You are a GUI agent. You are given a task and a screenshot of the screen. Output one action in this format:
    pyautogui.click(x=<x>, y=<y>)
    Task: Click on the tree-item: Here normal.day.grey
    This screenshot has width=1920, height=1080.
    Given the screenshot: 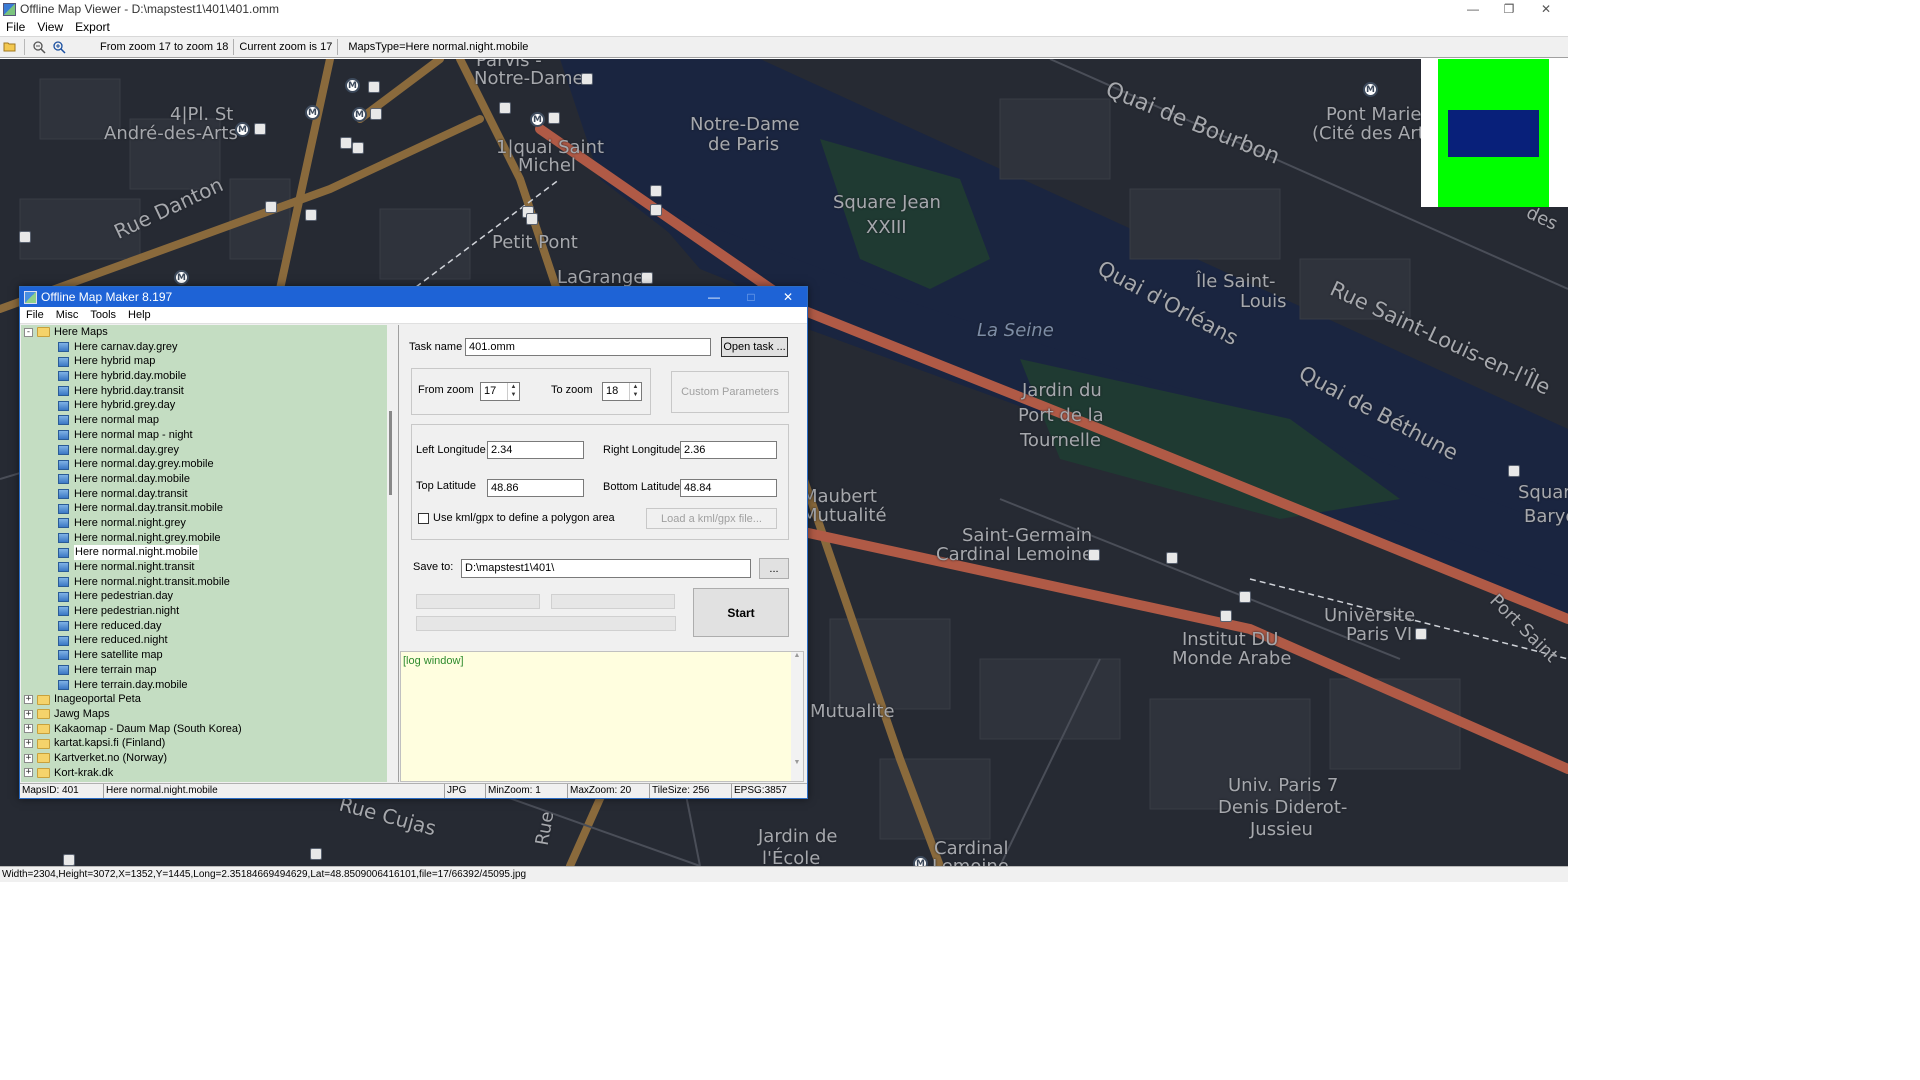 What is the action you would take?
    pyautogui.click(x=204, y=450)
    